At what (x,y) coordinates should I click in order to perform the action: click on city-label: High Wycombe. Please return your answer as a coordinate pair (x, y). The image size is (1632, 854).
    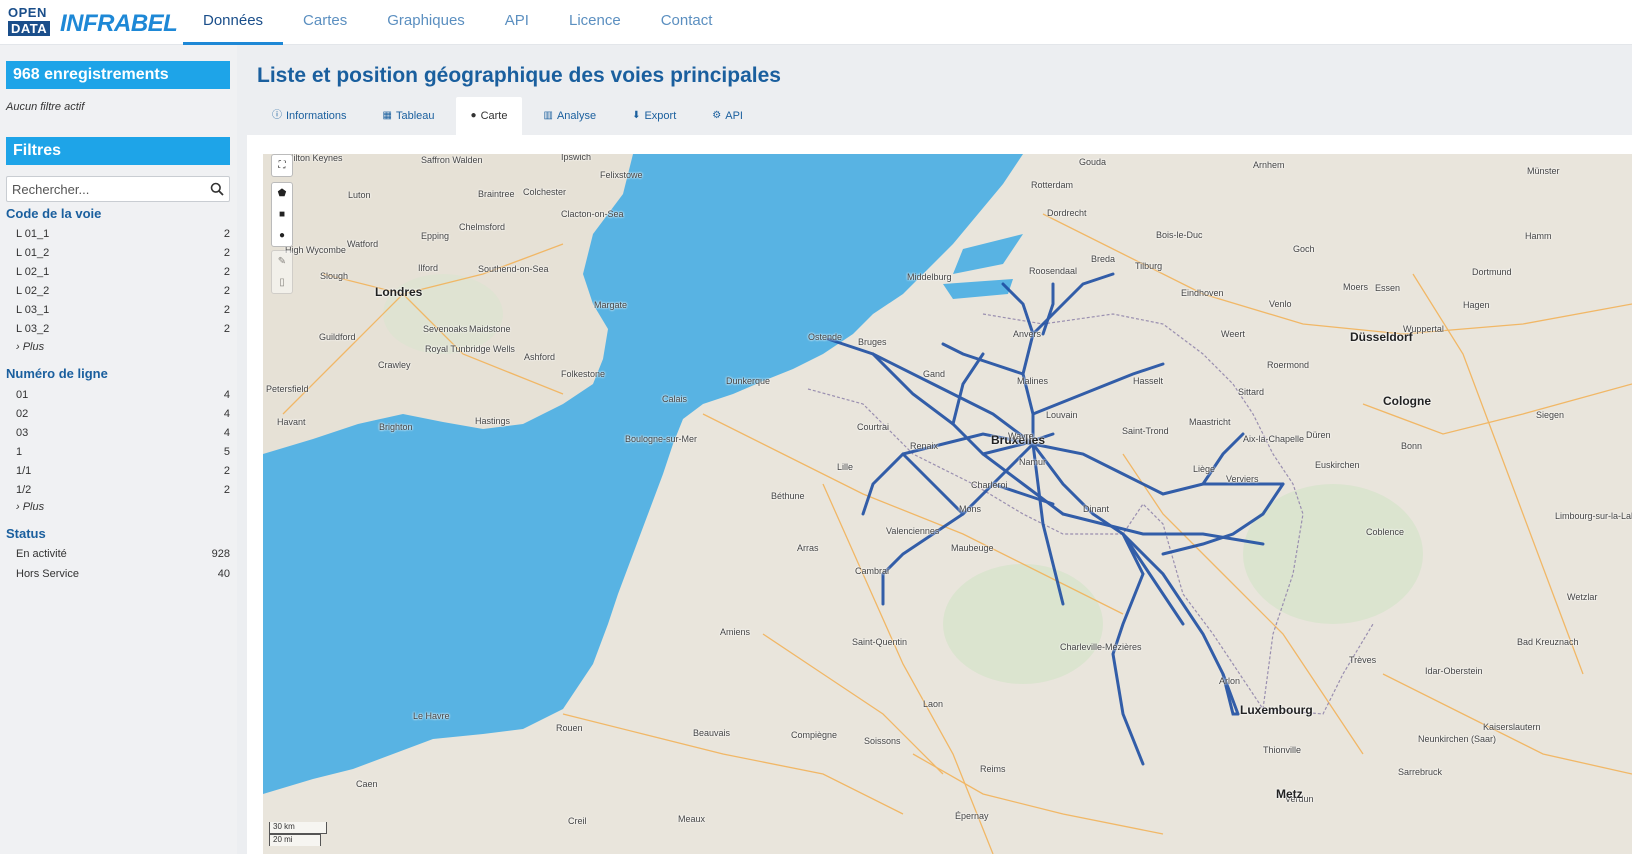
    Looking at the image, I should click on (315, 250).